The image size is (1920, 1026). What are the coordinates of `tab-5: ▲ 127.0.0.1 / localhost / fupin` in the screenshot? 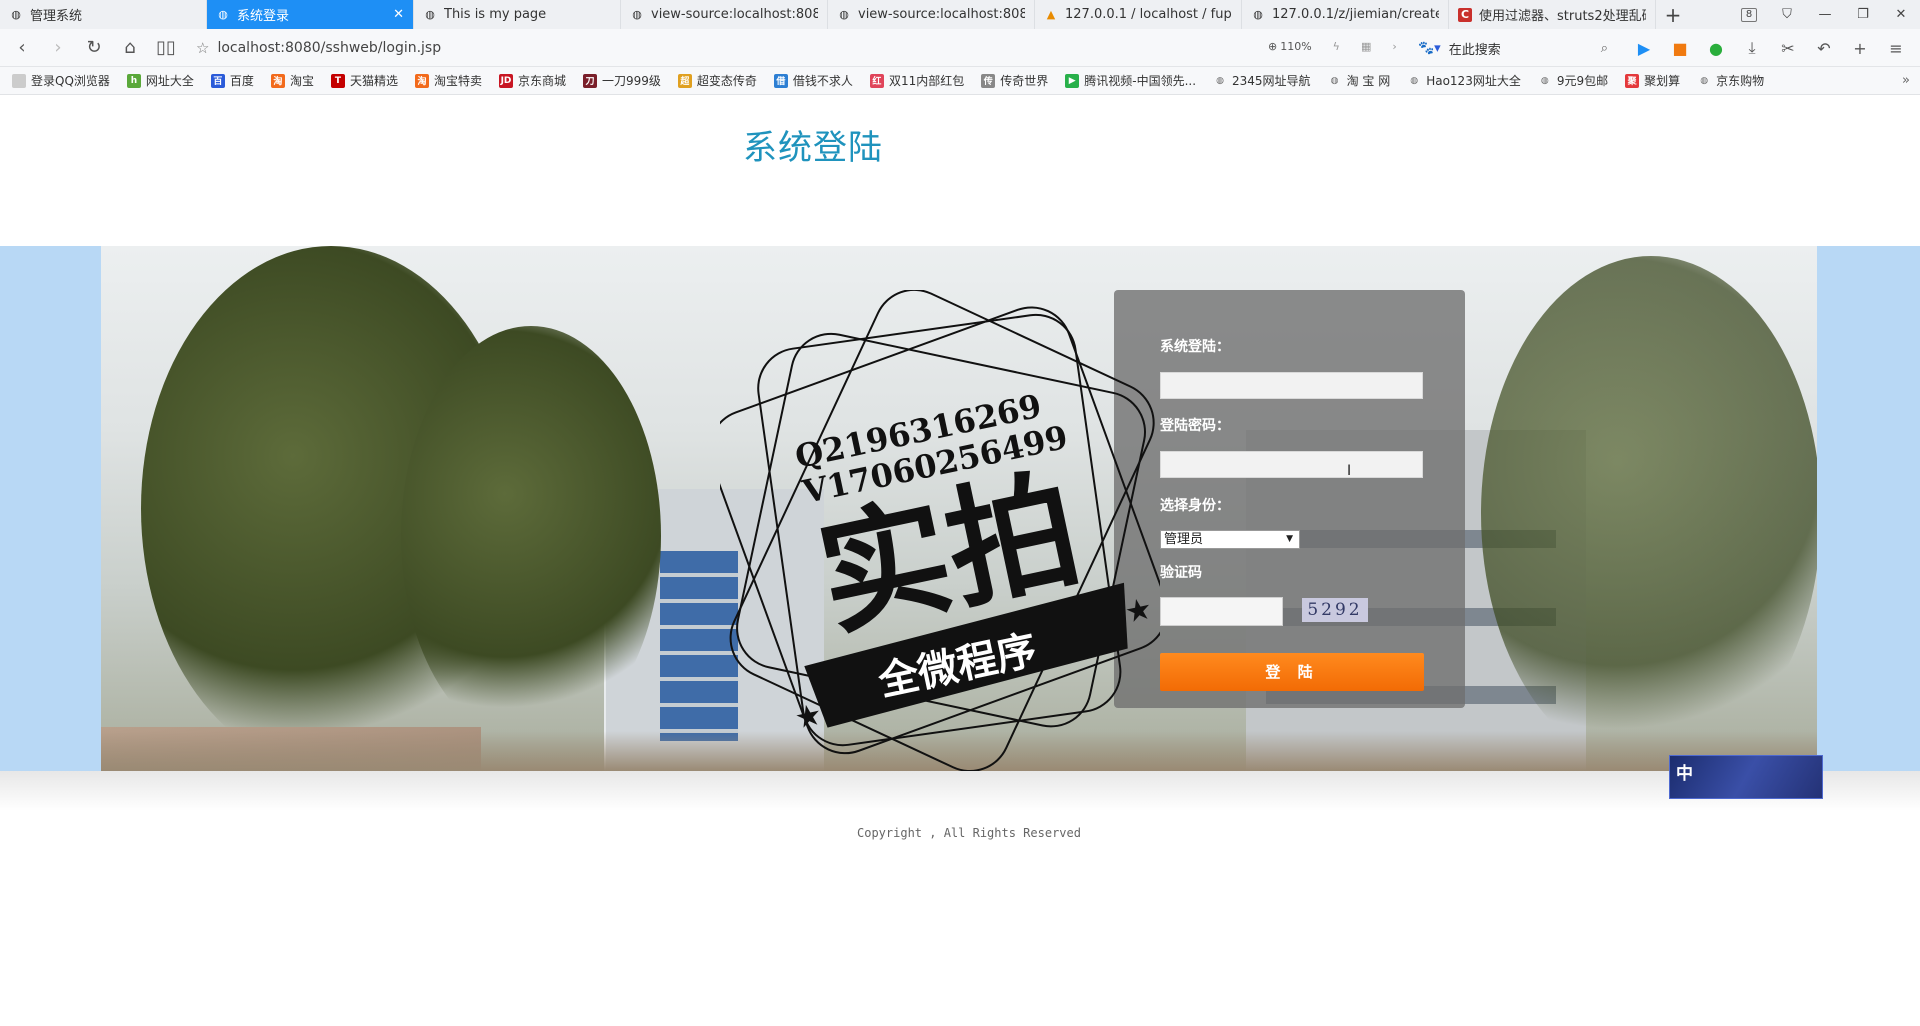 It's located at (1138, 14).